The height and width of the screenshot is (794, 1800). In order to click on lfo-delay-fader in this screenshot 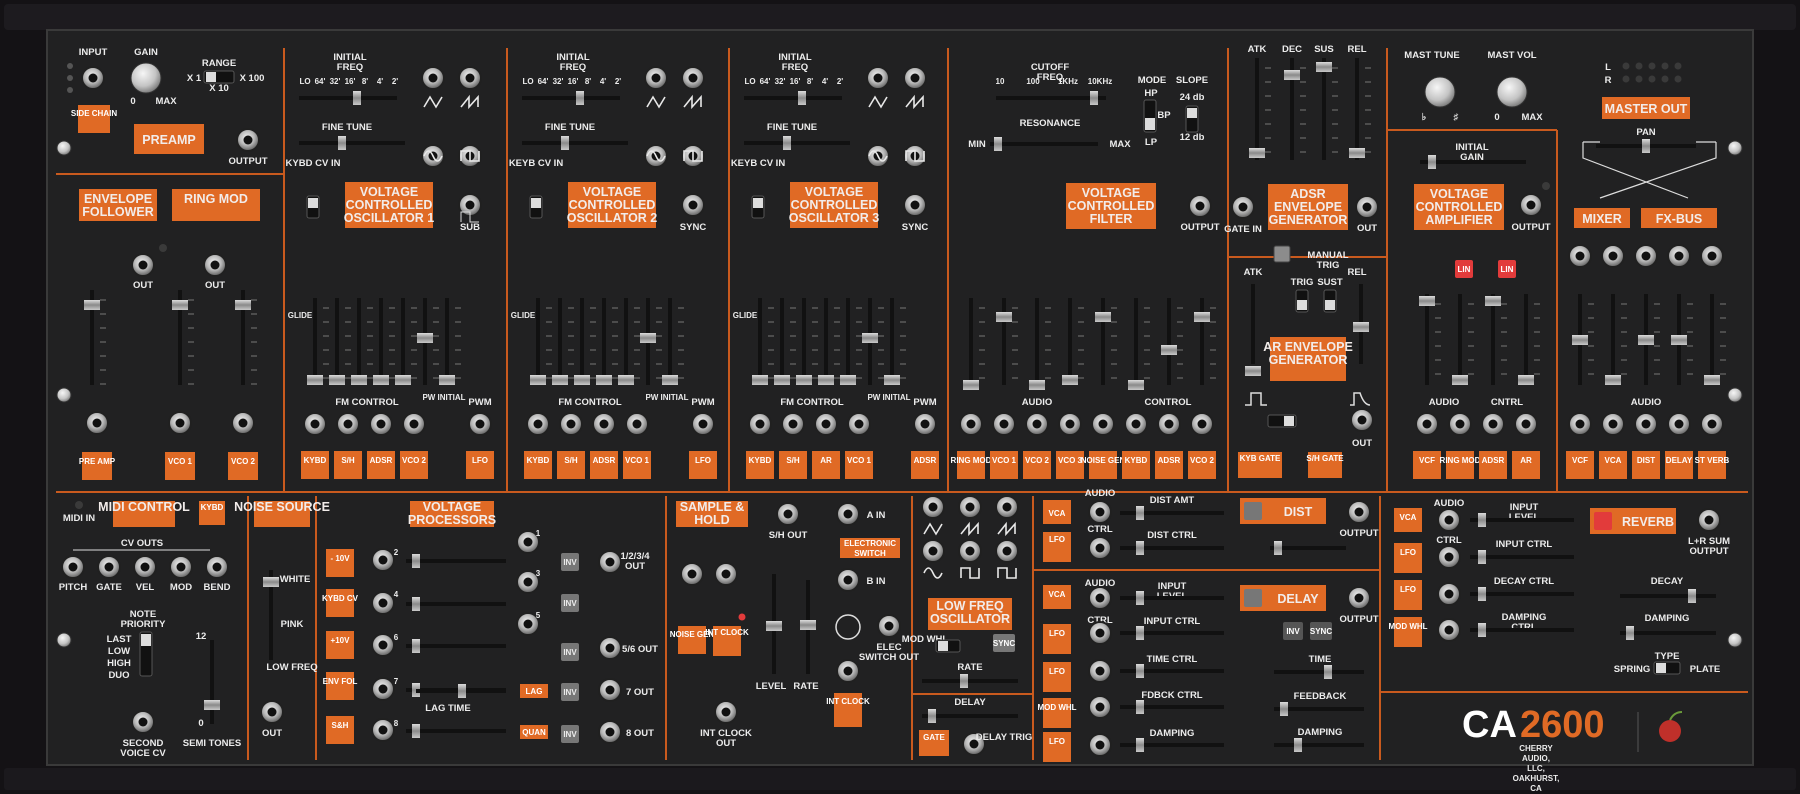, I will do `click(932, 716)`.